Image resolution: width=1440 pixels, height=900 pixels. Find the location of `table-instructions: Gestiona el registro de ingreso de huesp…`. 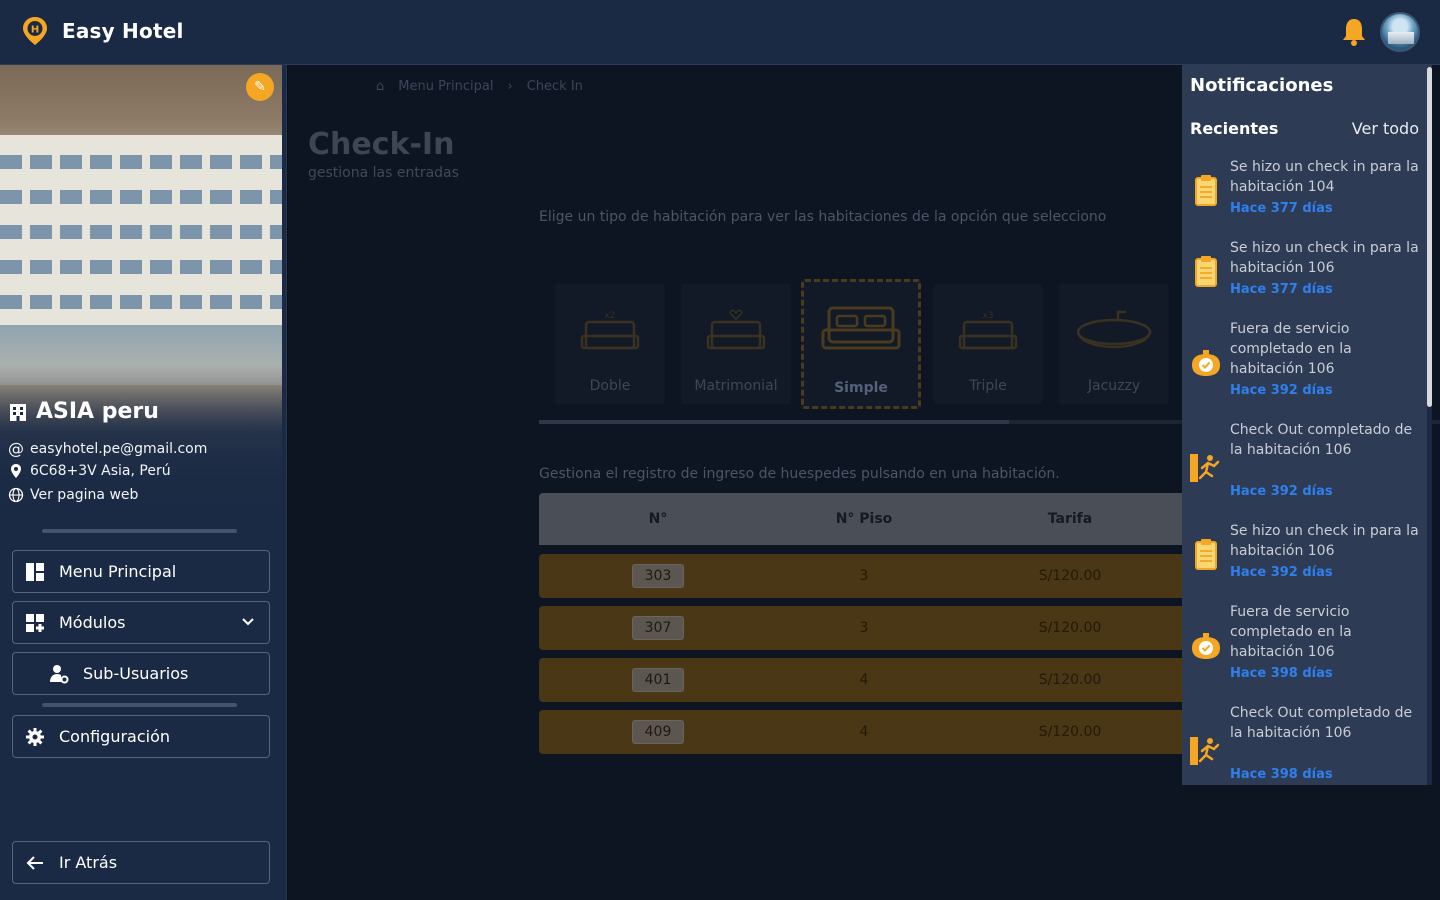

table-instructions: Gestiona el registro de ingreso de huesp… is located at coordinates (799, 474).